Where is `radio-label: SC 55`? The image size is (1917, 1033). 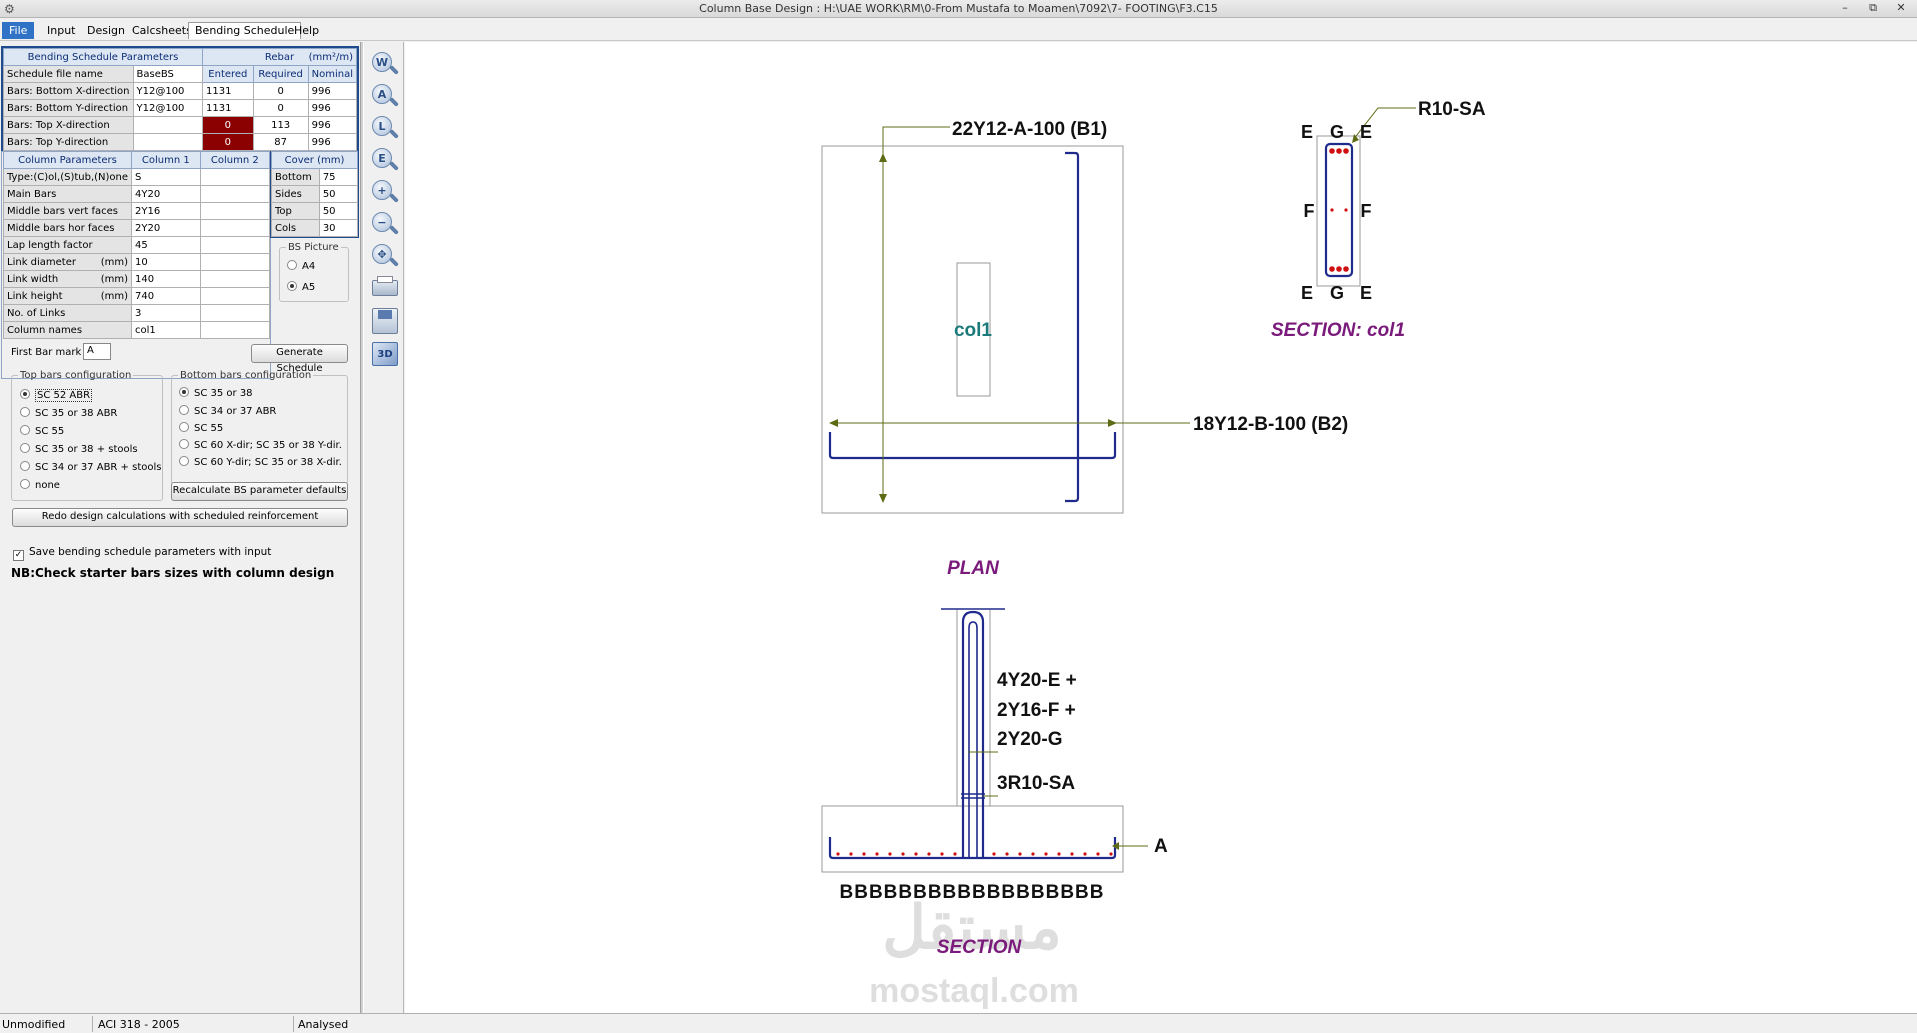
radio-label: SC 55 is located at coordinates (209, 428).